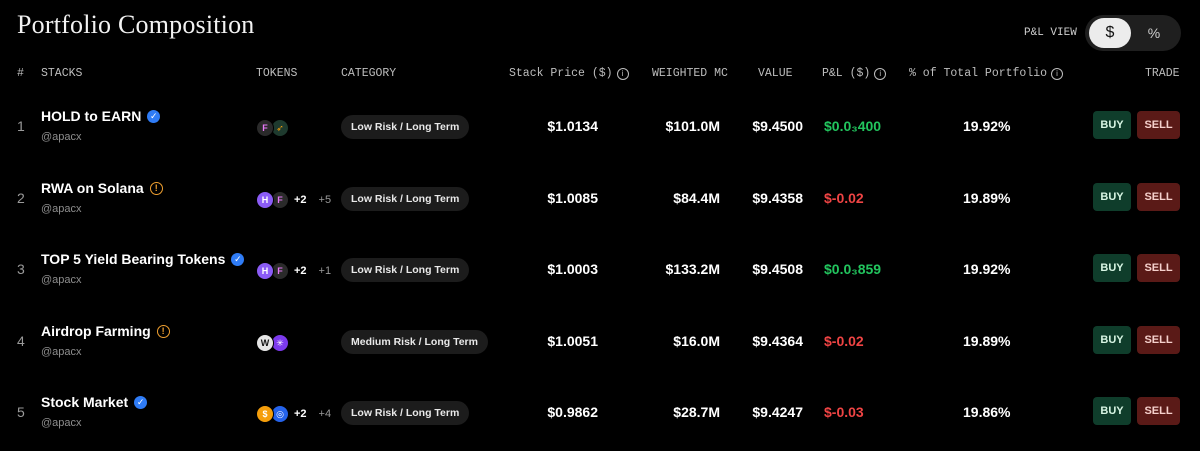  I want to click on stack-name: Airdrop Farming, so click(96, 331).